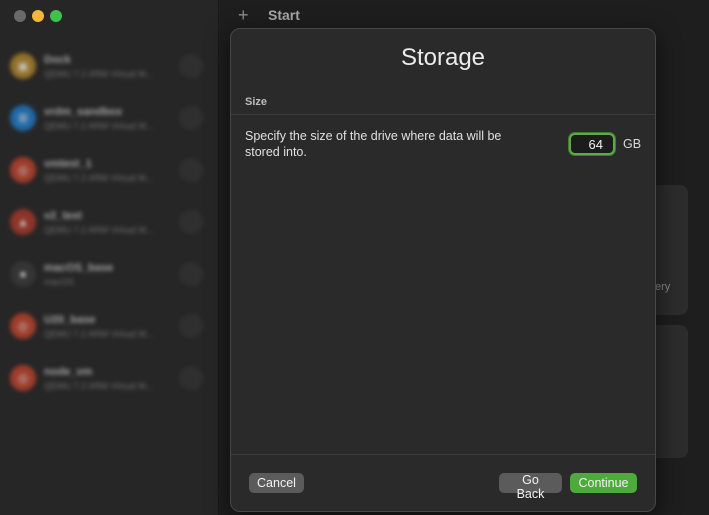 This screenshot has width=709, height=515. I want to click on box-icon: ▣, so click(23, 66).